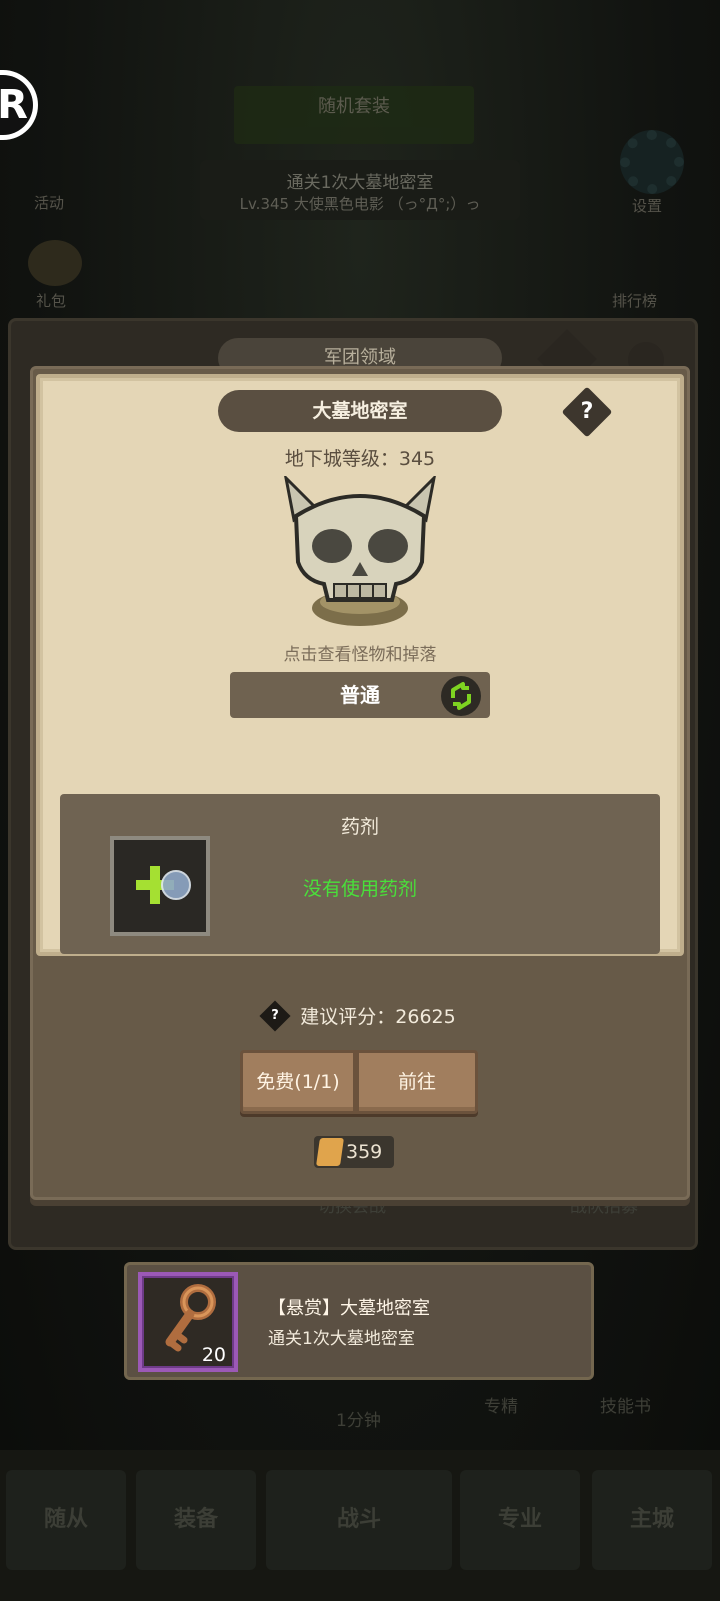 This screenshot has height=1601, width=720. I want to click on nav-profession: 专业, so click(520, 1520).